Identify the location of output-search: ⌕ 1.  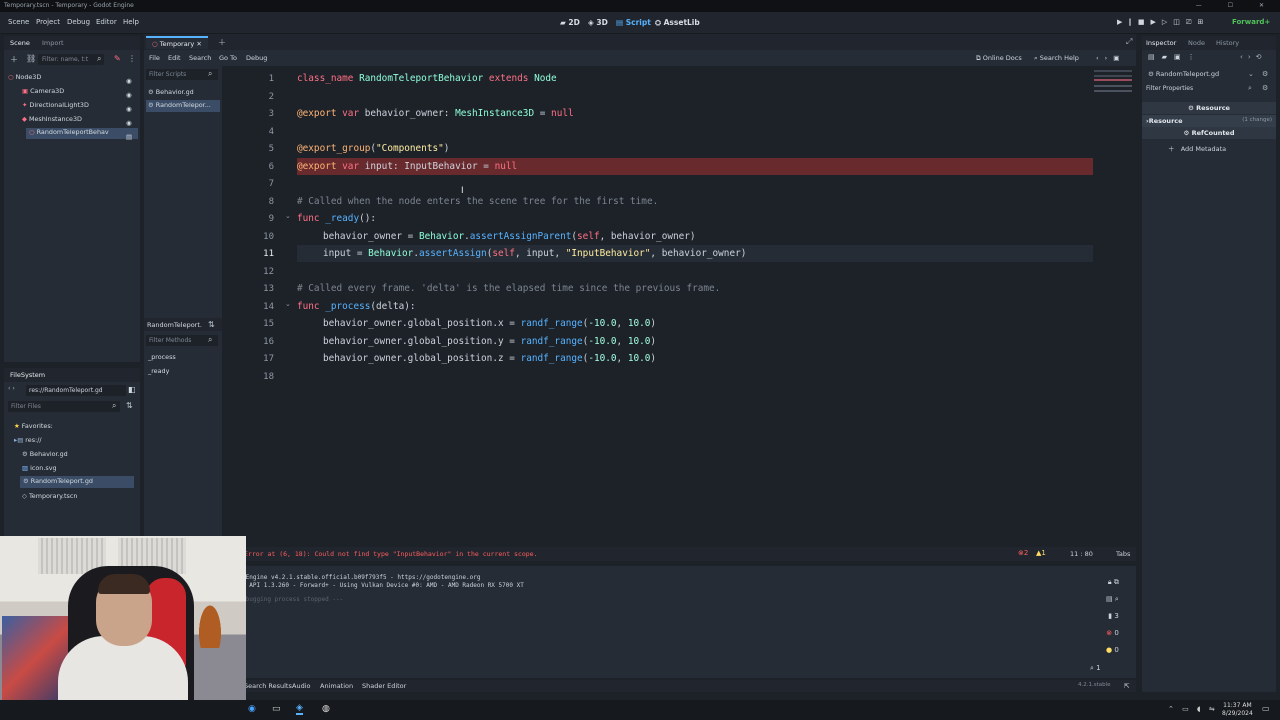
(1095, 668).